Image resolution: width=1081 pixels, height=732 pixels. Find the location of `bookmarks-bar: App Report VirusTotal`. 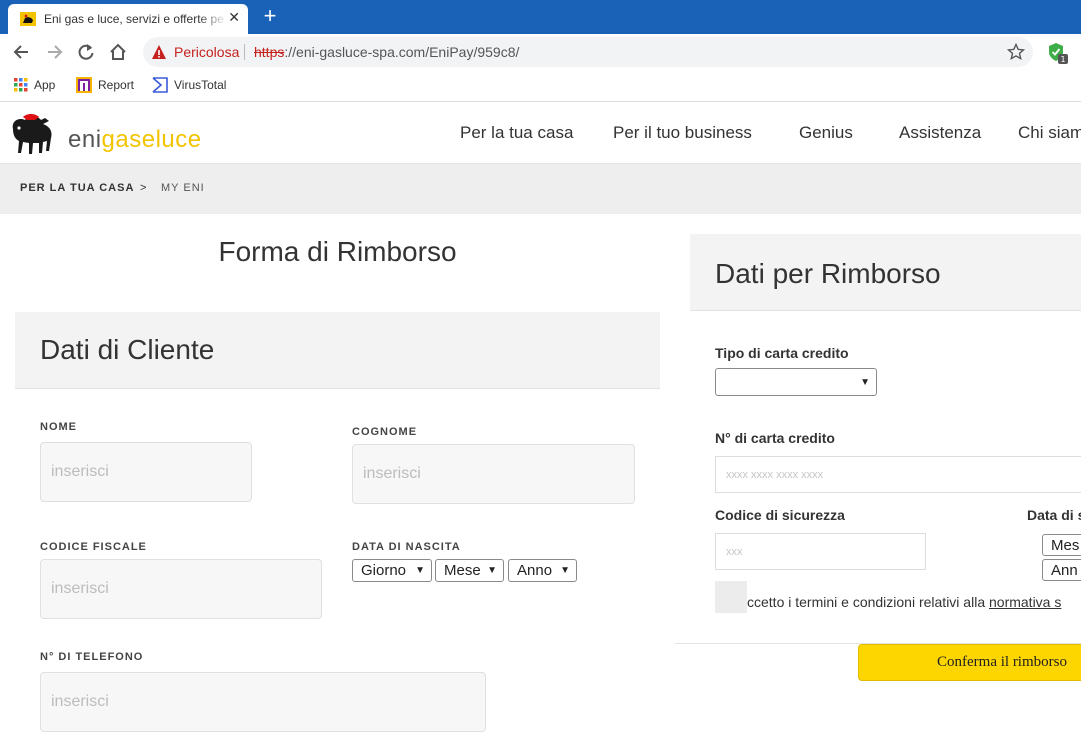

bookmarks-bar: App Report VirusTotal is located at coordinates (540, 86).